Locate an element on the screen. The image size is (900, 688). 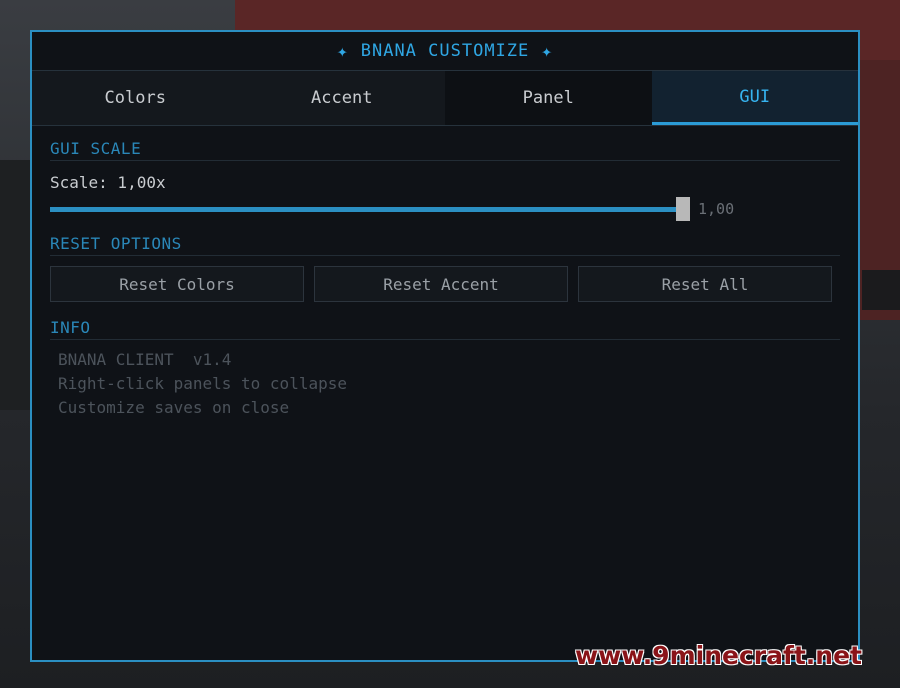
slider-value: 1,00 is located at coordinates (716, 209).